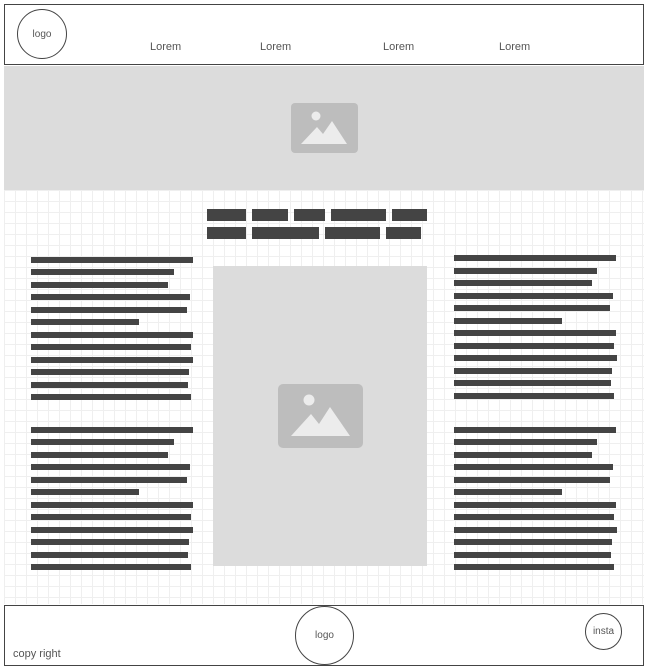 This screenshot has width=647, height=669. I want to click on header-logo: logo, so click(42, 34).